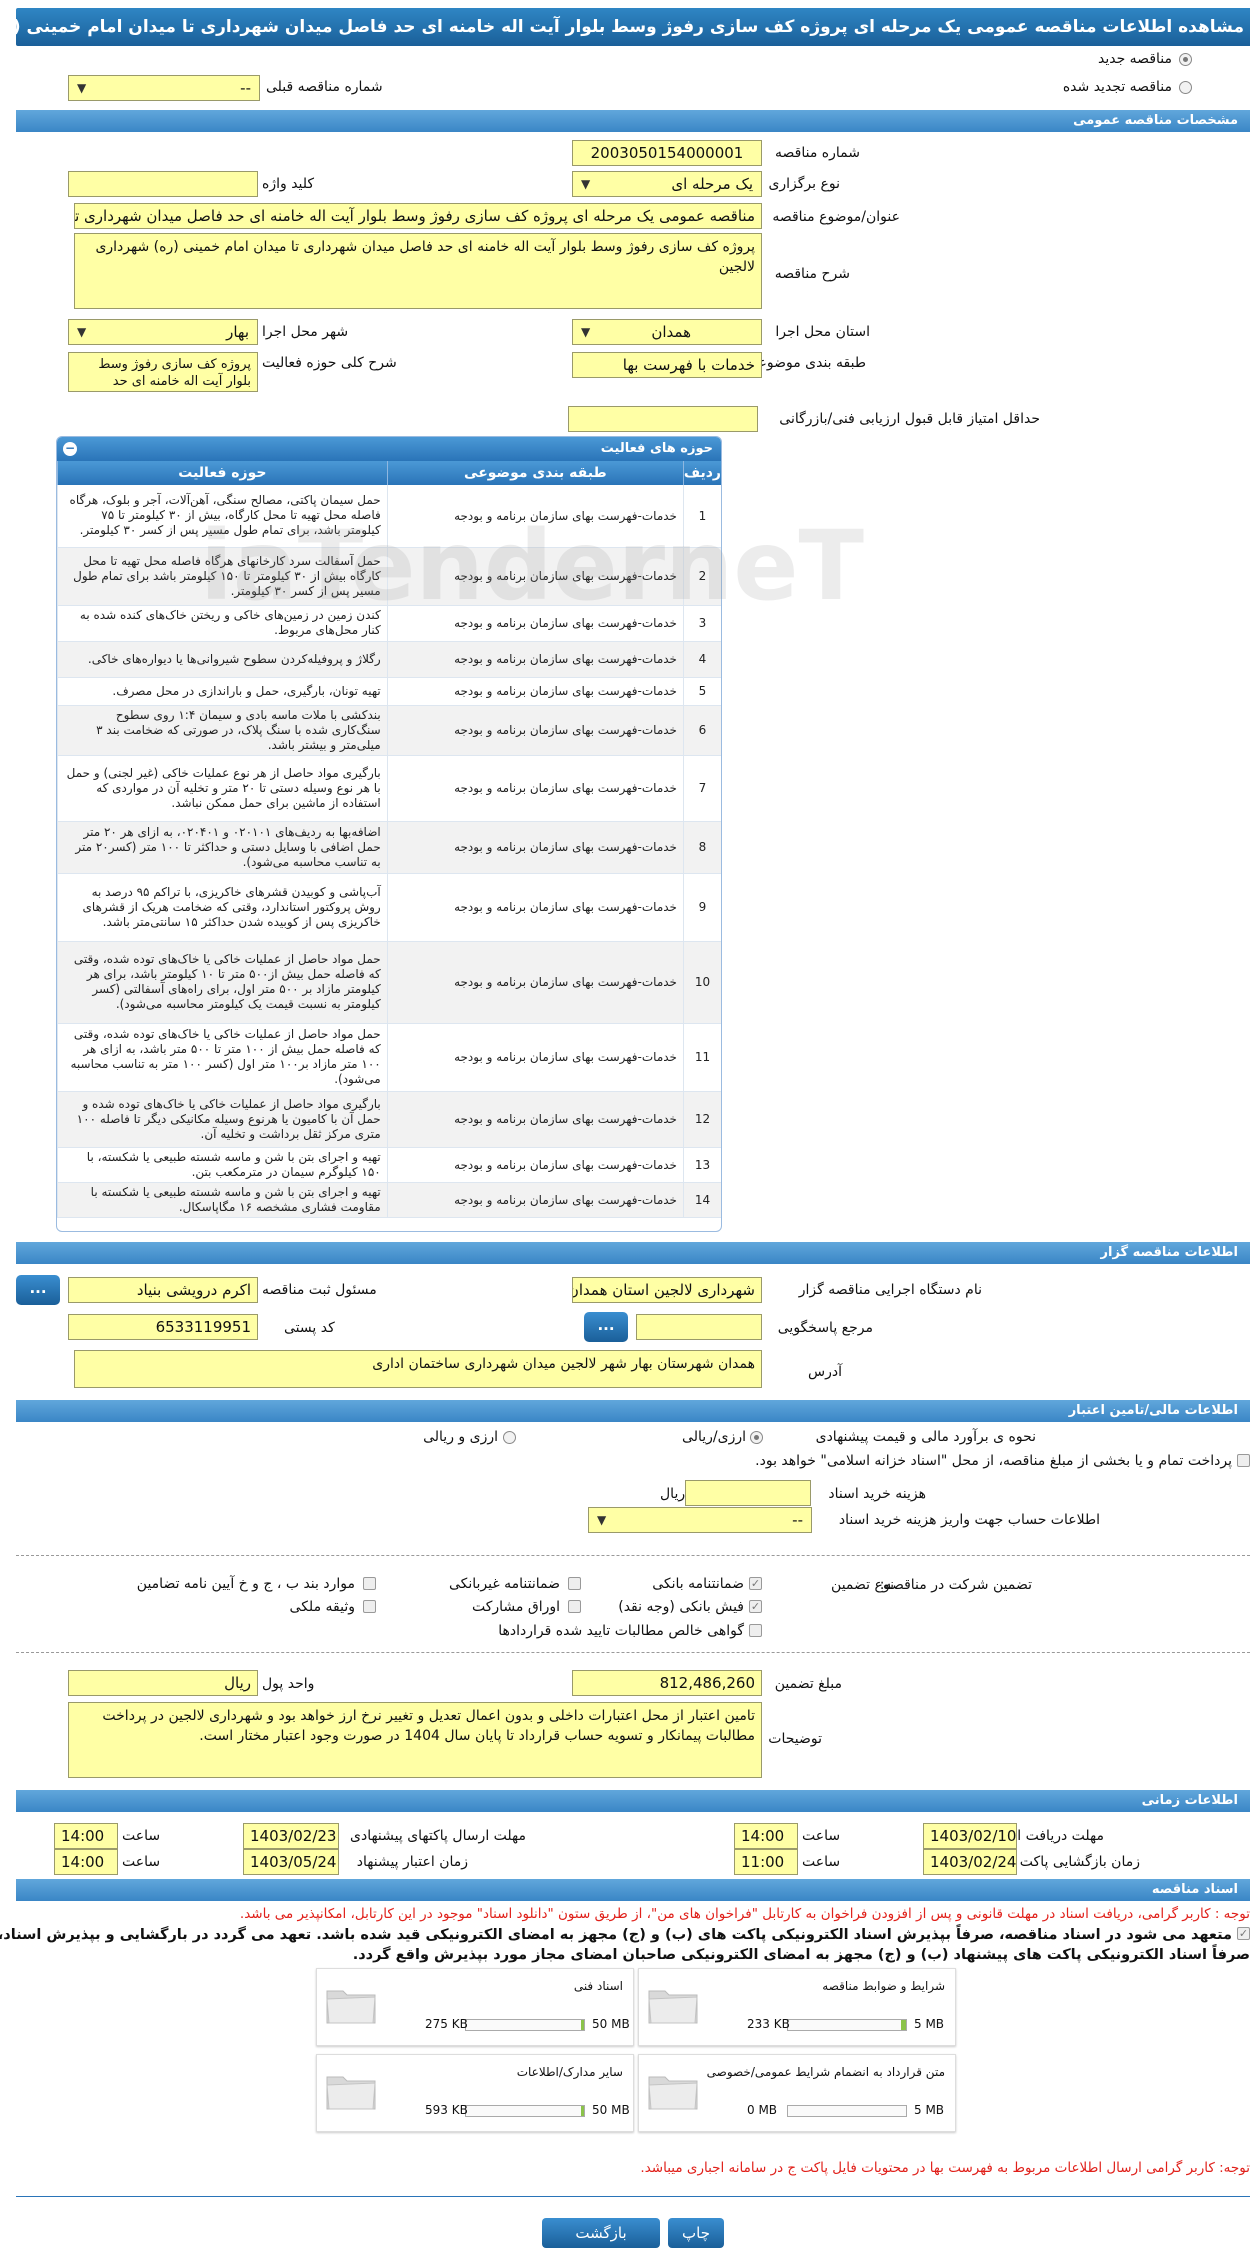 The width and height of the screenshot is (1250, 2255). What do you see at coordinates (1243, 1933) in the screenshot?
I see `commit-checkbox: ✓` at bounding box center [1243, 1933].